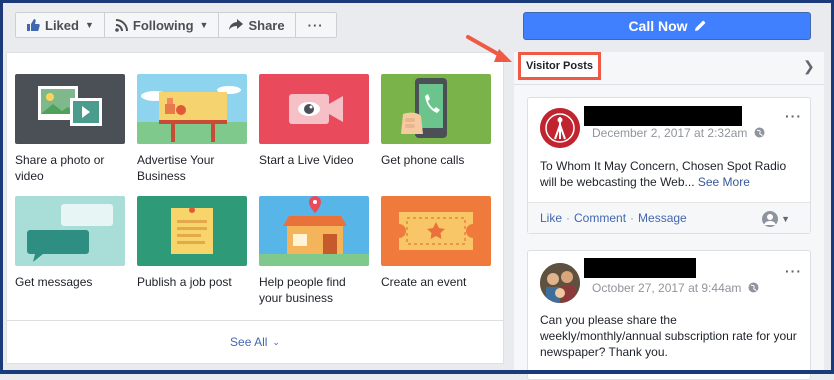 This screenshot has width=834, height=380. I want to click on more-dots-icon: ···, so click(315, 25).